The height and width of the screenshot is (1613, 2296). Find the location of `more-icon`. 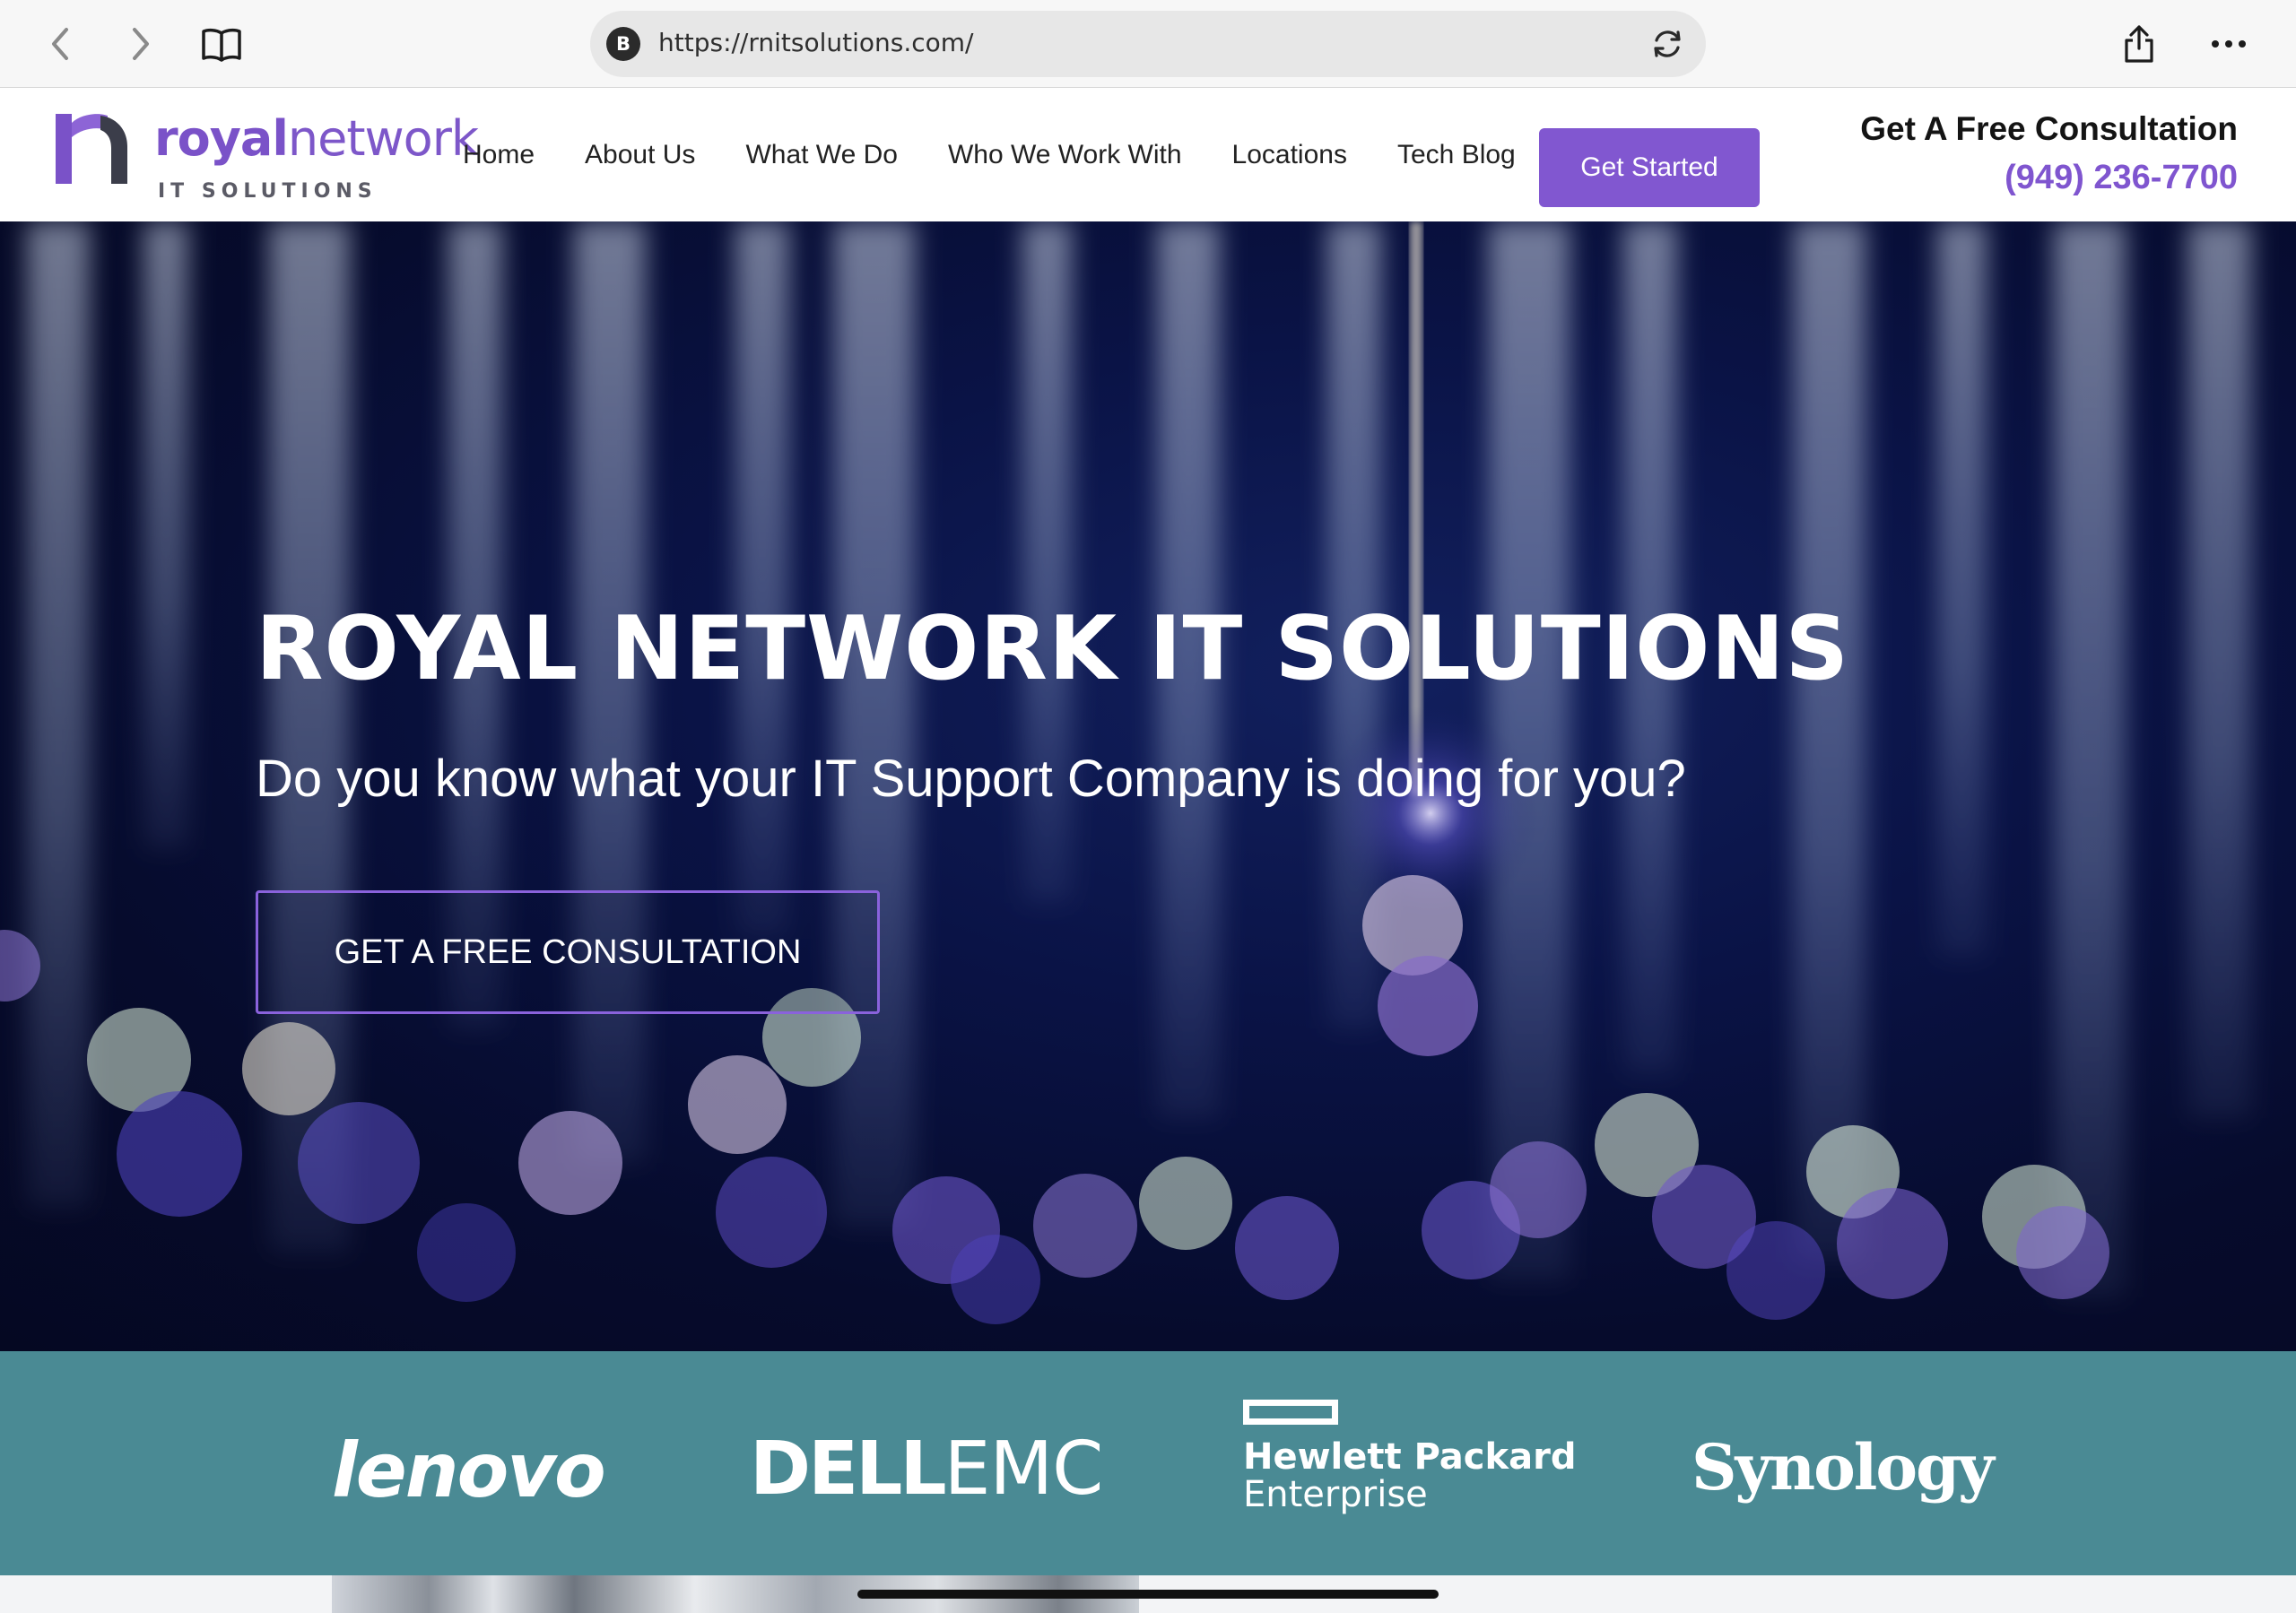

more-icon is located at coordinates (2229, 44).